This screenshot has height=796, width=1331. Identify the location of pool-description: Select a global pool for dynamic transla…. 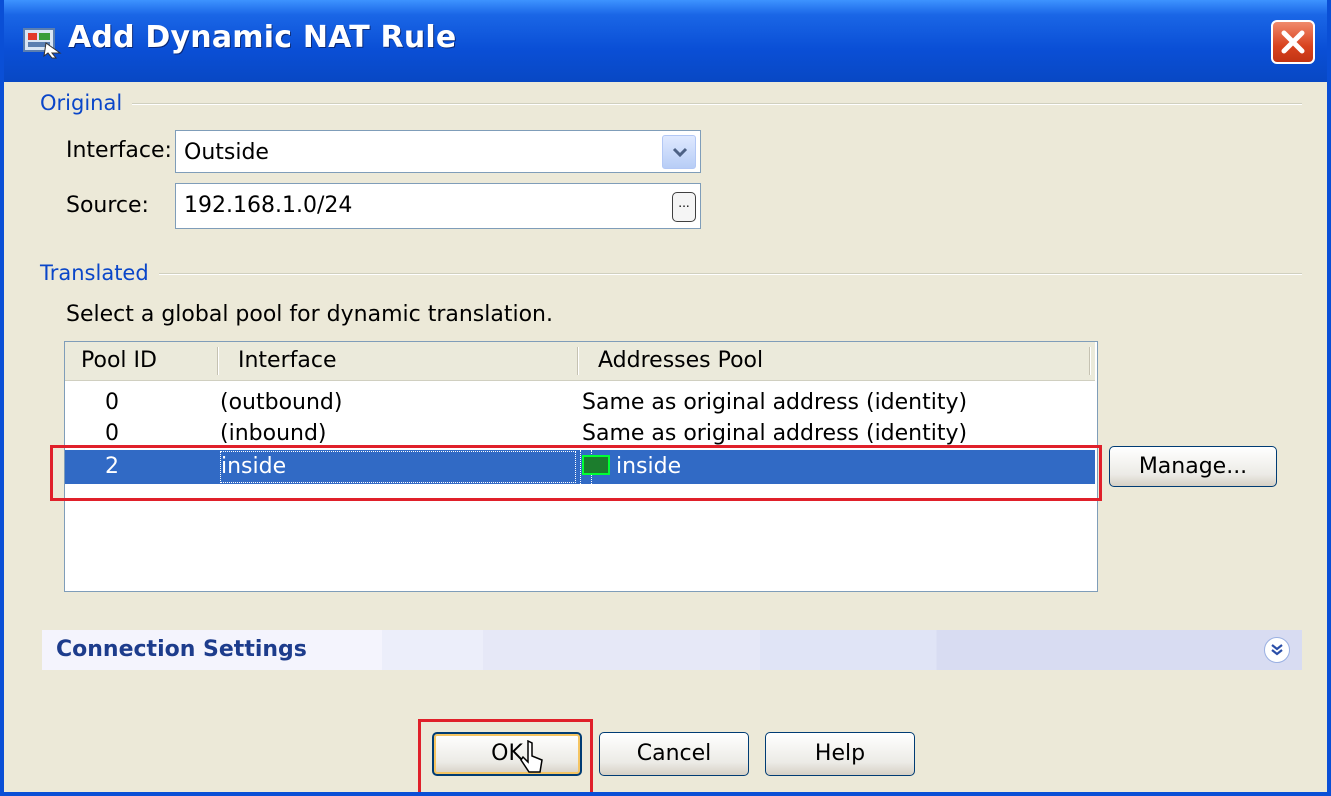
(309, 314).